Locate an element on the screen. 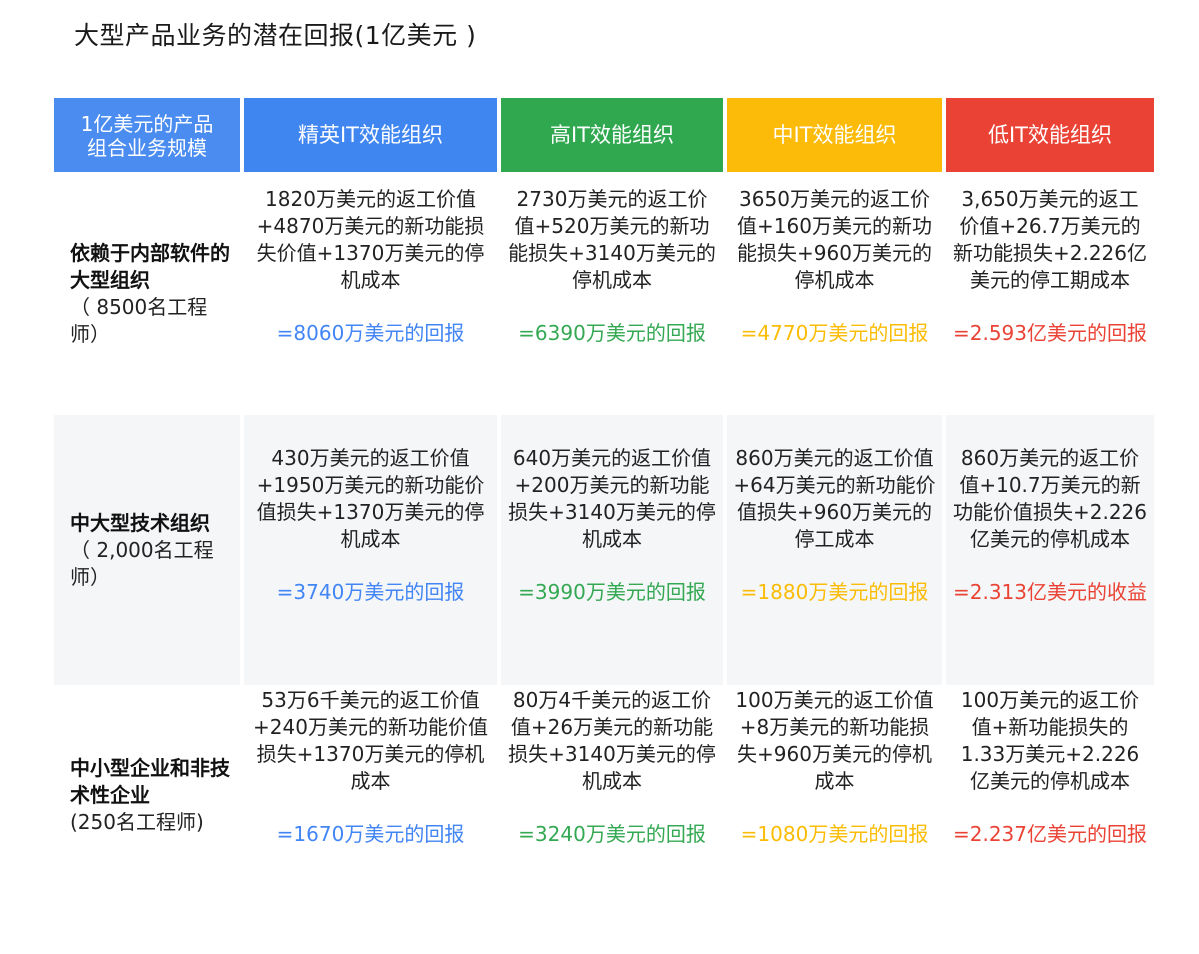 The width and height of the screenshot is (1199, 954). cell-result: =3990万美元的回报 is located at coordinates (612, 592).